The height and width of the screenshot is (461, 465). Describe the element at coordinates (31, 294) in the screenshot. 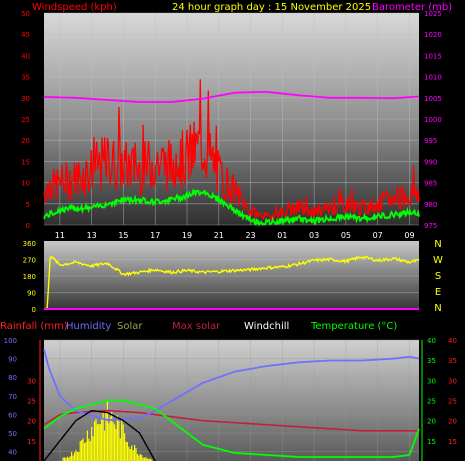

I see `direction-tick-90: 90` at that location.